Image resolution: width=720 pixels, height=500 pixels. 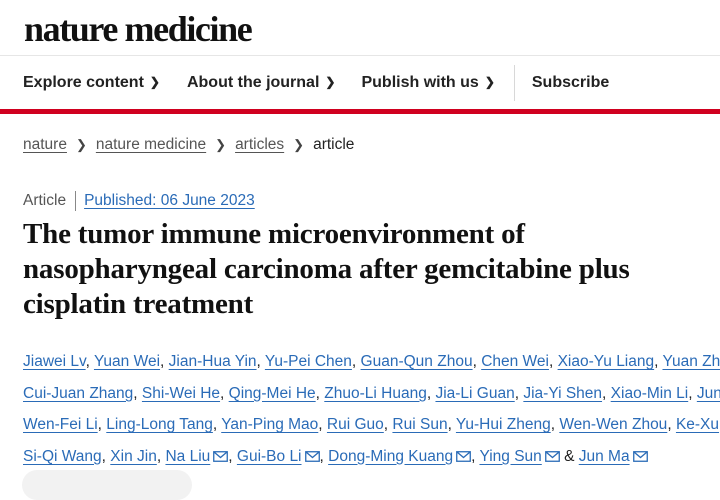 What do you see at coordinates (334, 144) in the screenshot?
I see `breadcrumb-current: article` at bounding box center [334, 144].